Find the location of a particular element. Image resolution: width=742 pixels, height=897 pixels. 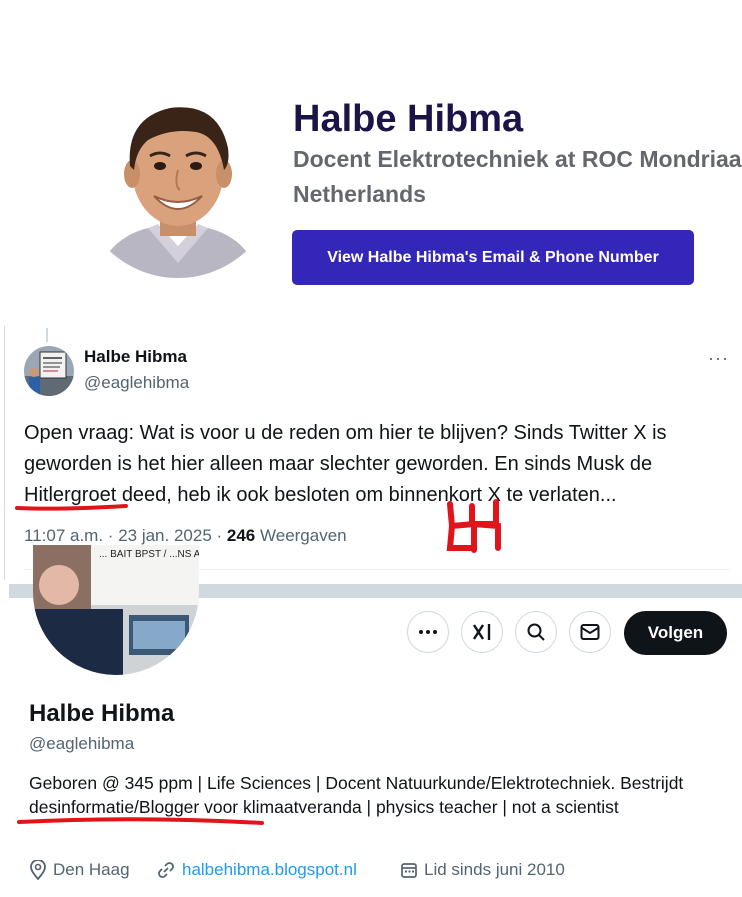

more-button is located at coordinates (428, 632).